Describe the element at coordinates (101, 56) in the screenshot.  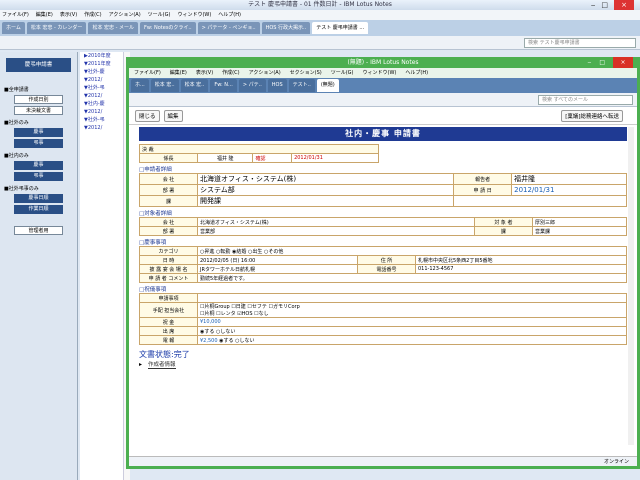
I see `tree-item: ▶2010年度` at that location.